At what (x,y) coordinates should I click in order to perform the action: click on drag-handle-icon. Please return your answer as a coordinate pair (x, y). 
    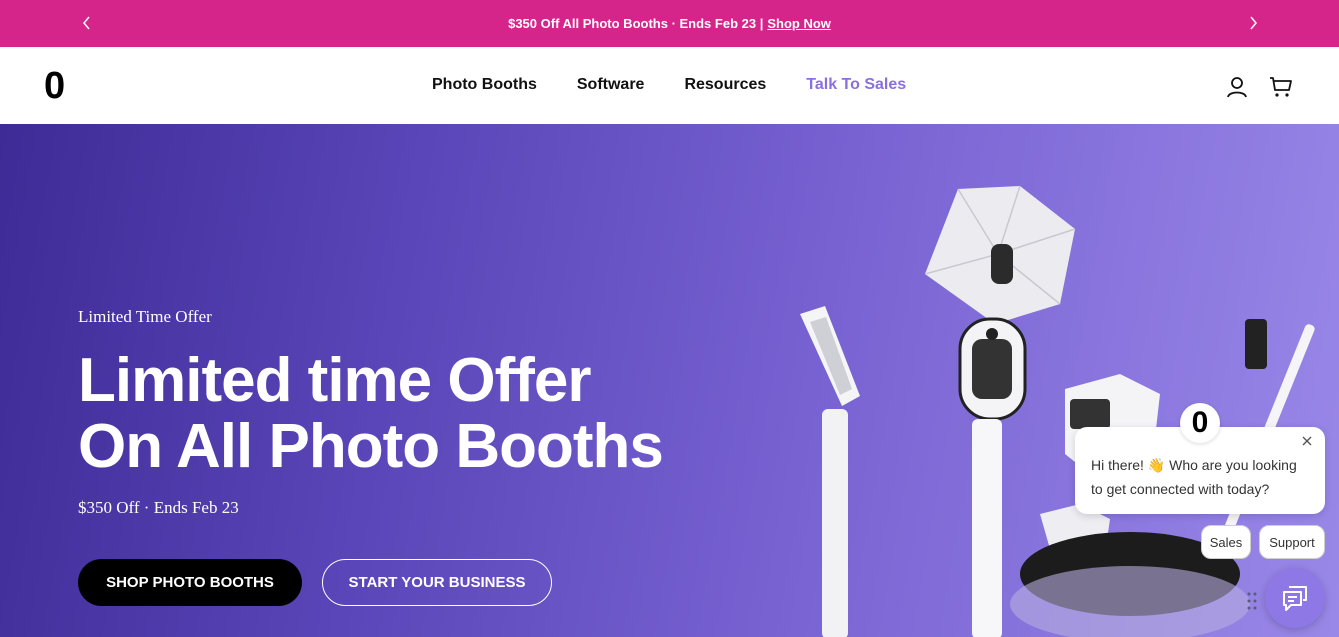
    Looking at the image, I should click on (1252, 601).